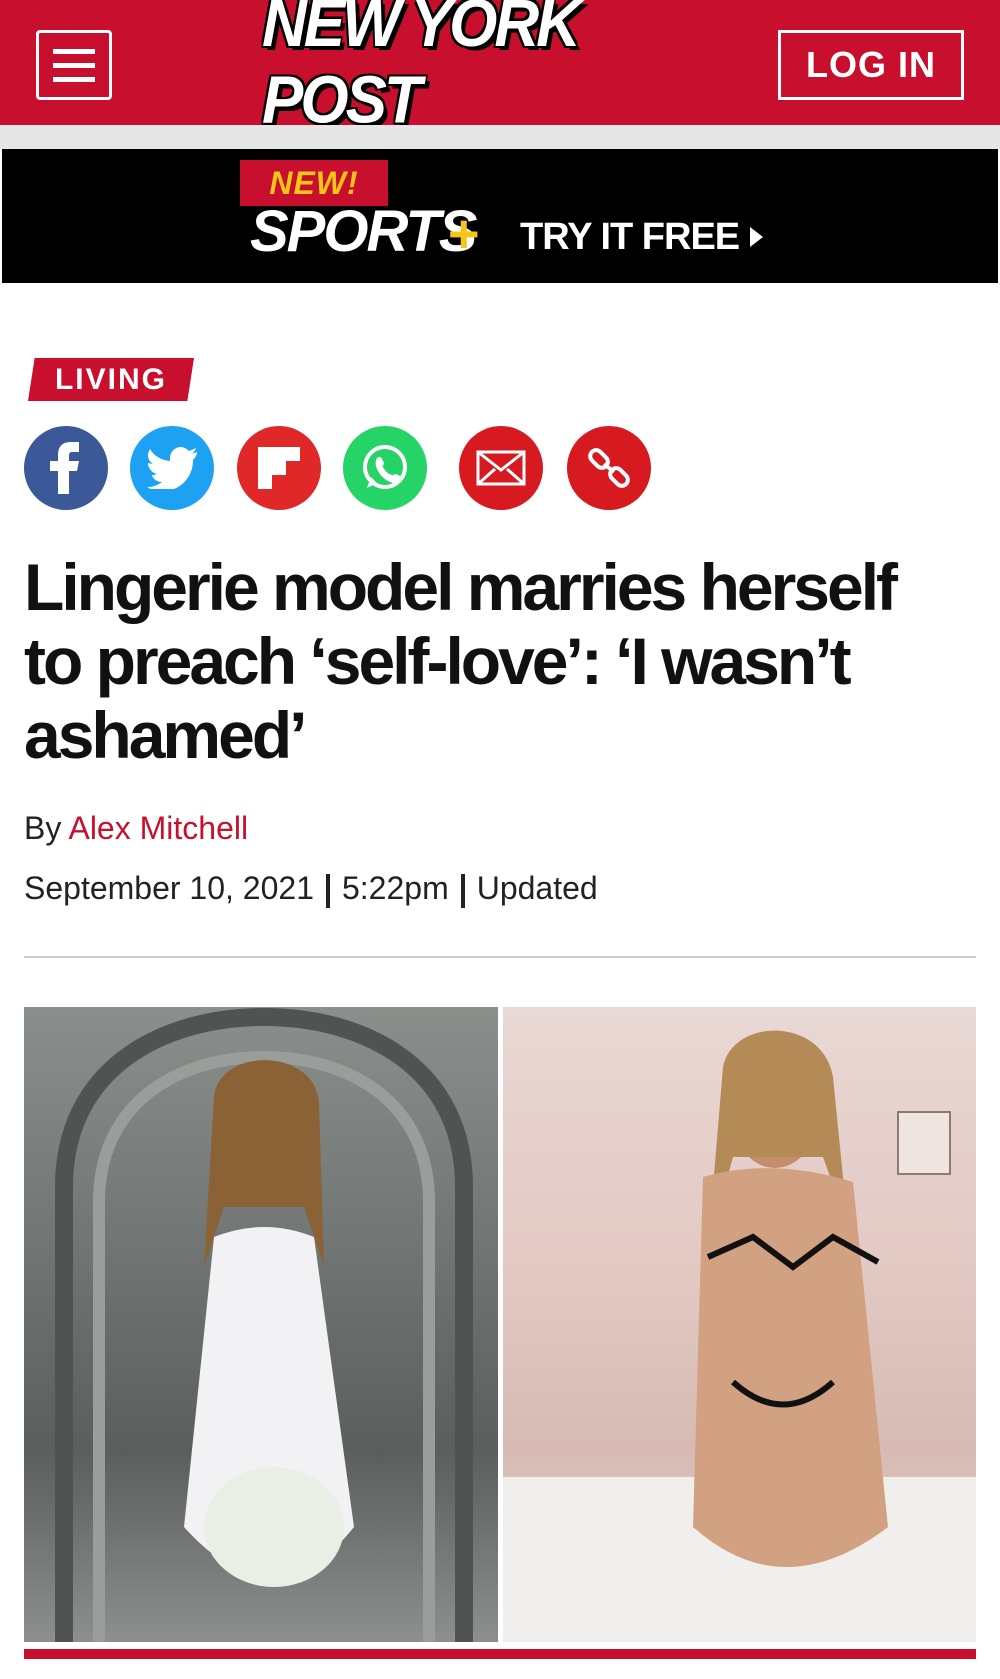  I want to click on site-logo: NEW YORK POST, so click(502, 69).